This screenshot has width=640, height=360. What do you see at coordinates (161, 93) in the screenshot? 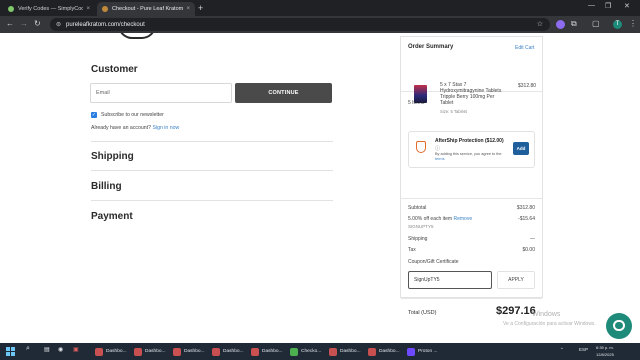
I see `email-field` at bounding box center [161, 93].